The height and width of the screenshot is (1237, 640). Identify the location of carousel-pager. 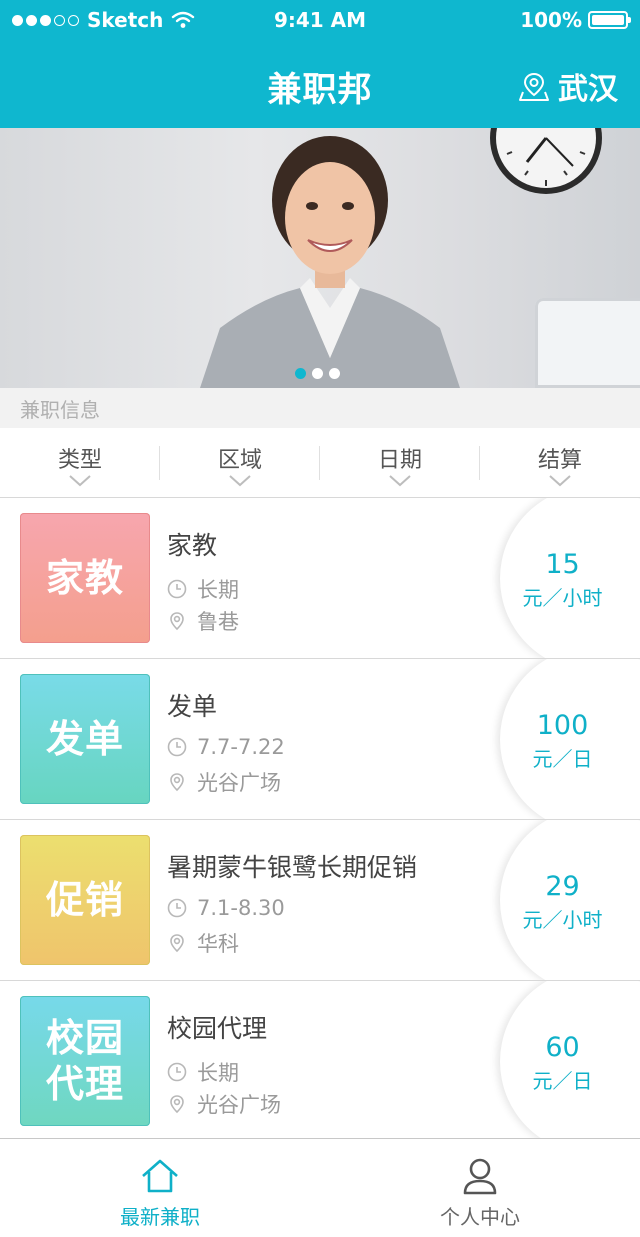
(317, 373).